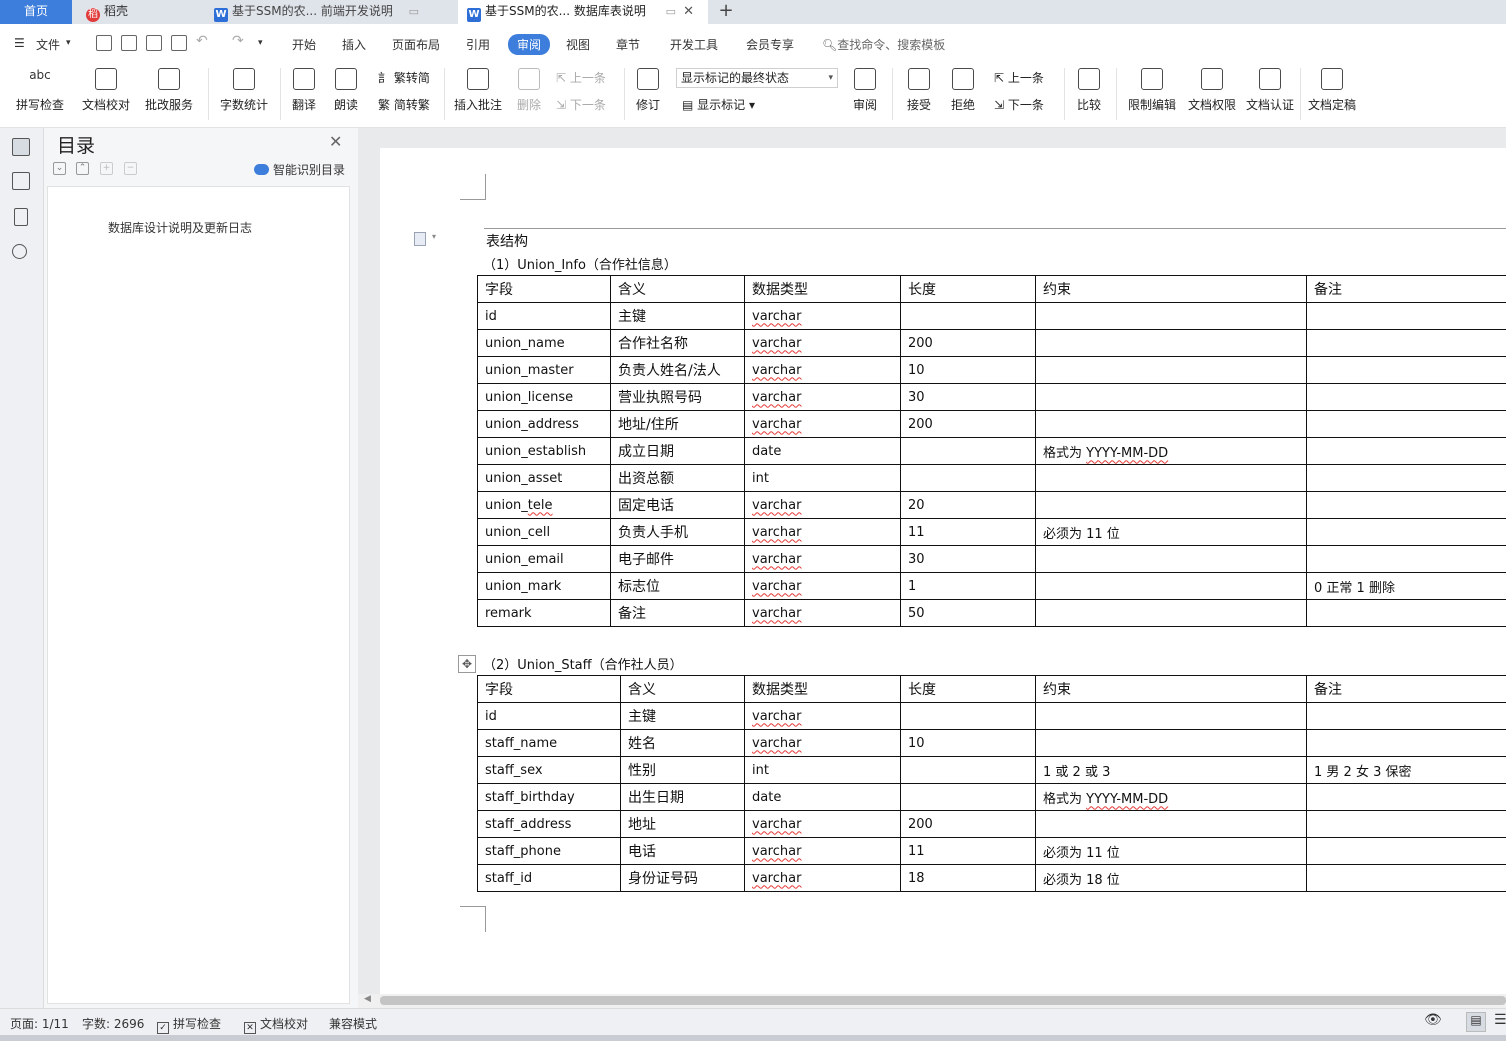  Describe the element at coordinates (404, 104) in the screenshot. I see `simp-to-trad-button: 繁 简转繁` at that location.